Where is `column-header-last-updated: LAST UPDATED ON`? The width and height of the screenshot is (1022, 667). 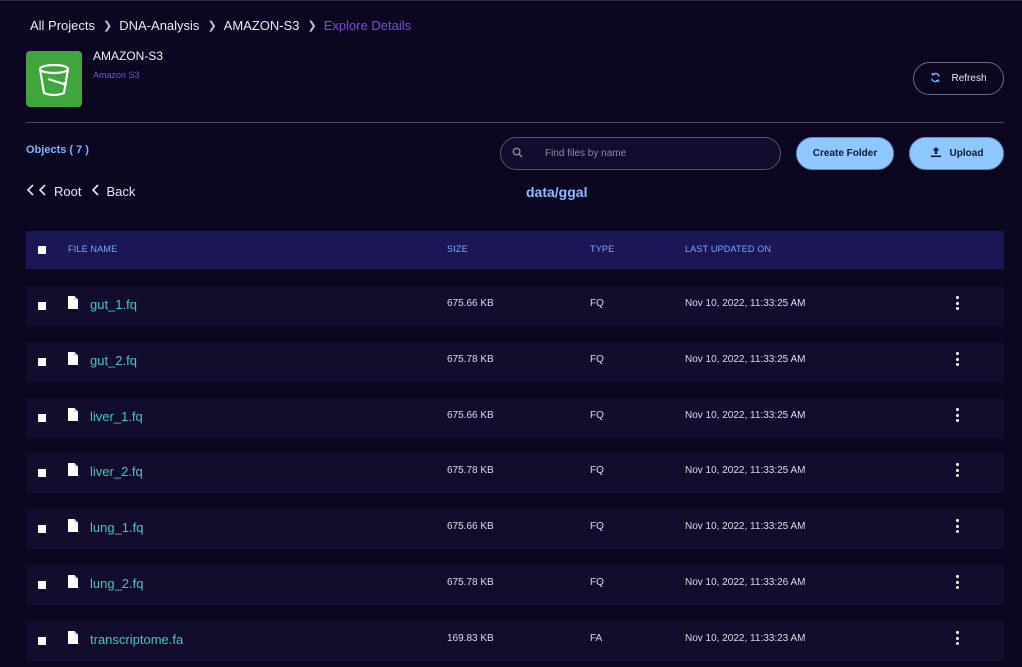
column-header-last-updated: LAST UPDATED ON is located at coordinates (728, 249).